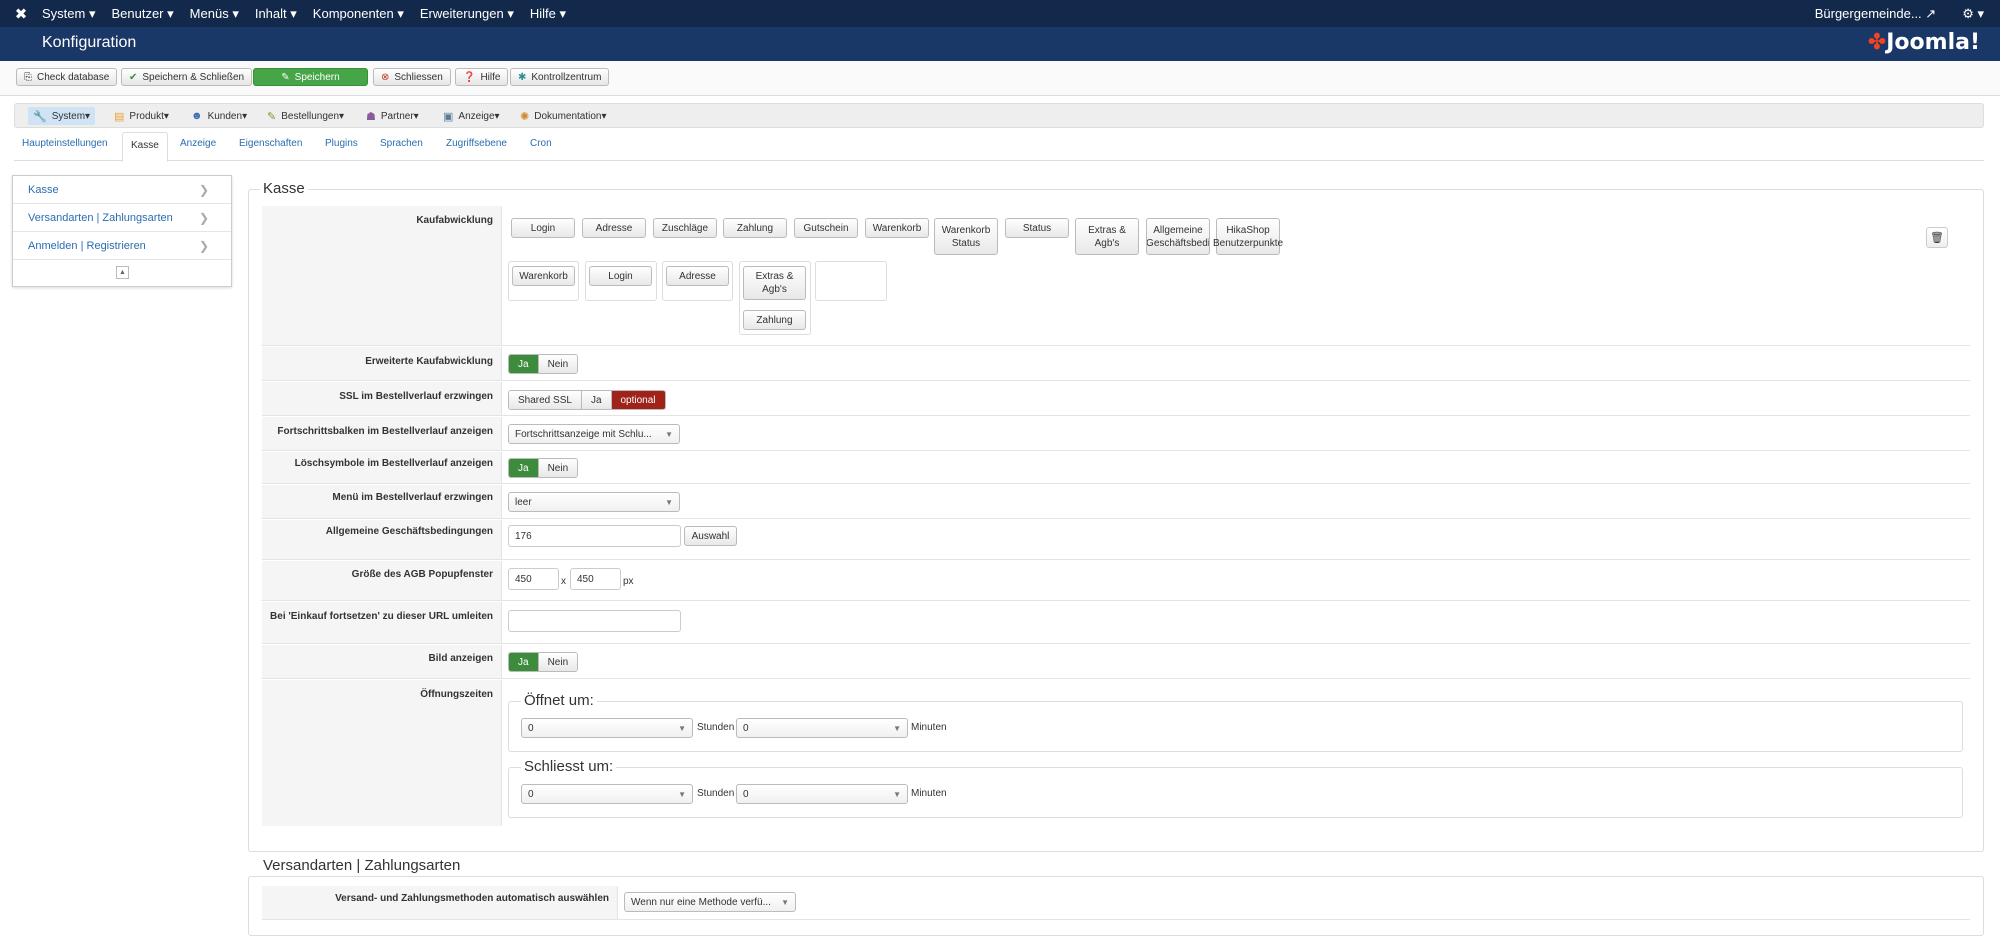 The height and width of the screenshot is (936, 2000). What do you see at coordinates (594, 536) in the screenshot?
I see `agb-input: 176` at bounding box center [594, 536].